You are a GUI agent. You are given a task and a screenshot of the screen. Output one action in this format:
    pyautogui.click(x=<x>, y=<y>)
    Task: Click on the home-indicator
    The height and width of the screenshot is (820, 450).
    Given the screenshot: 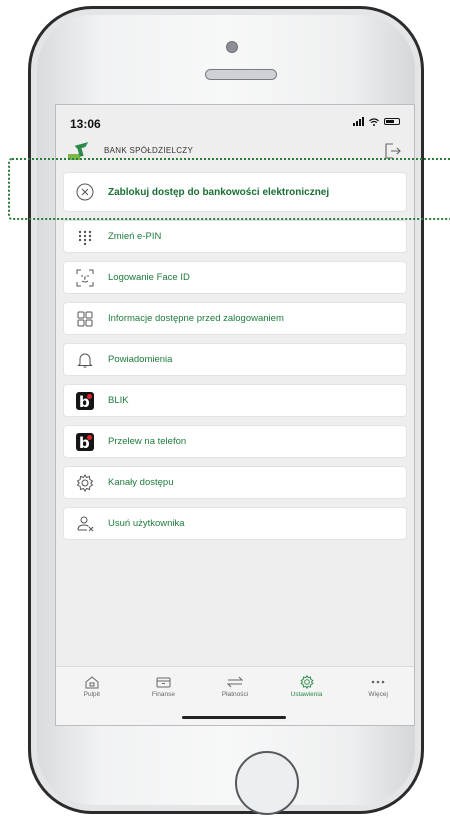 What is the action you would take?
    pyautogui.click(x=234, y=717)
    